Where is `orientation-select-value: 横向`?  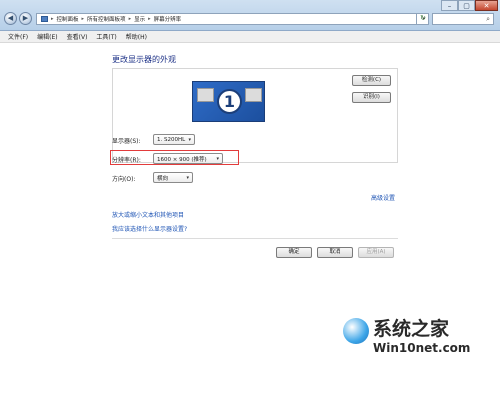 orientation-select-value: 横向 is located at coordinates (163, 178).